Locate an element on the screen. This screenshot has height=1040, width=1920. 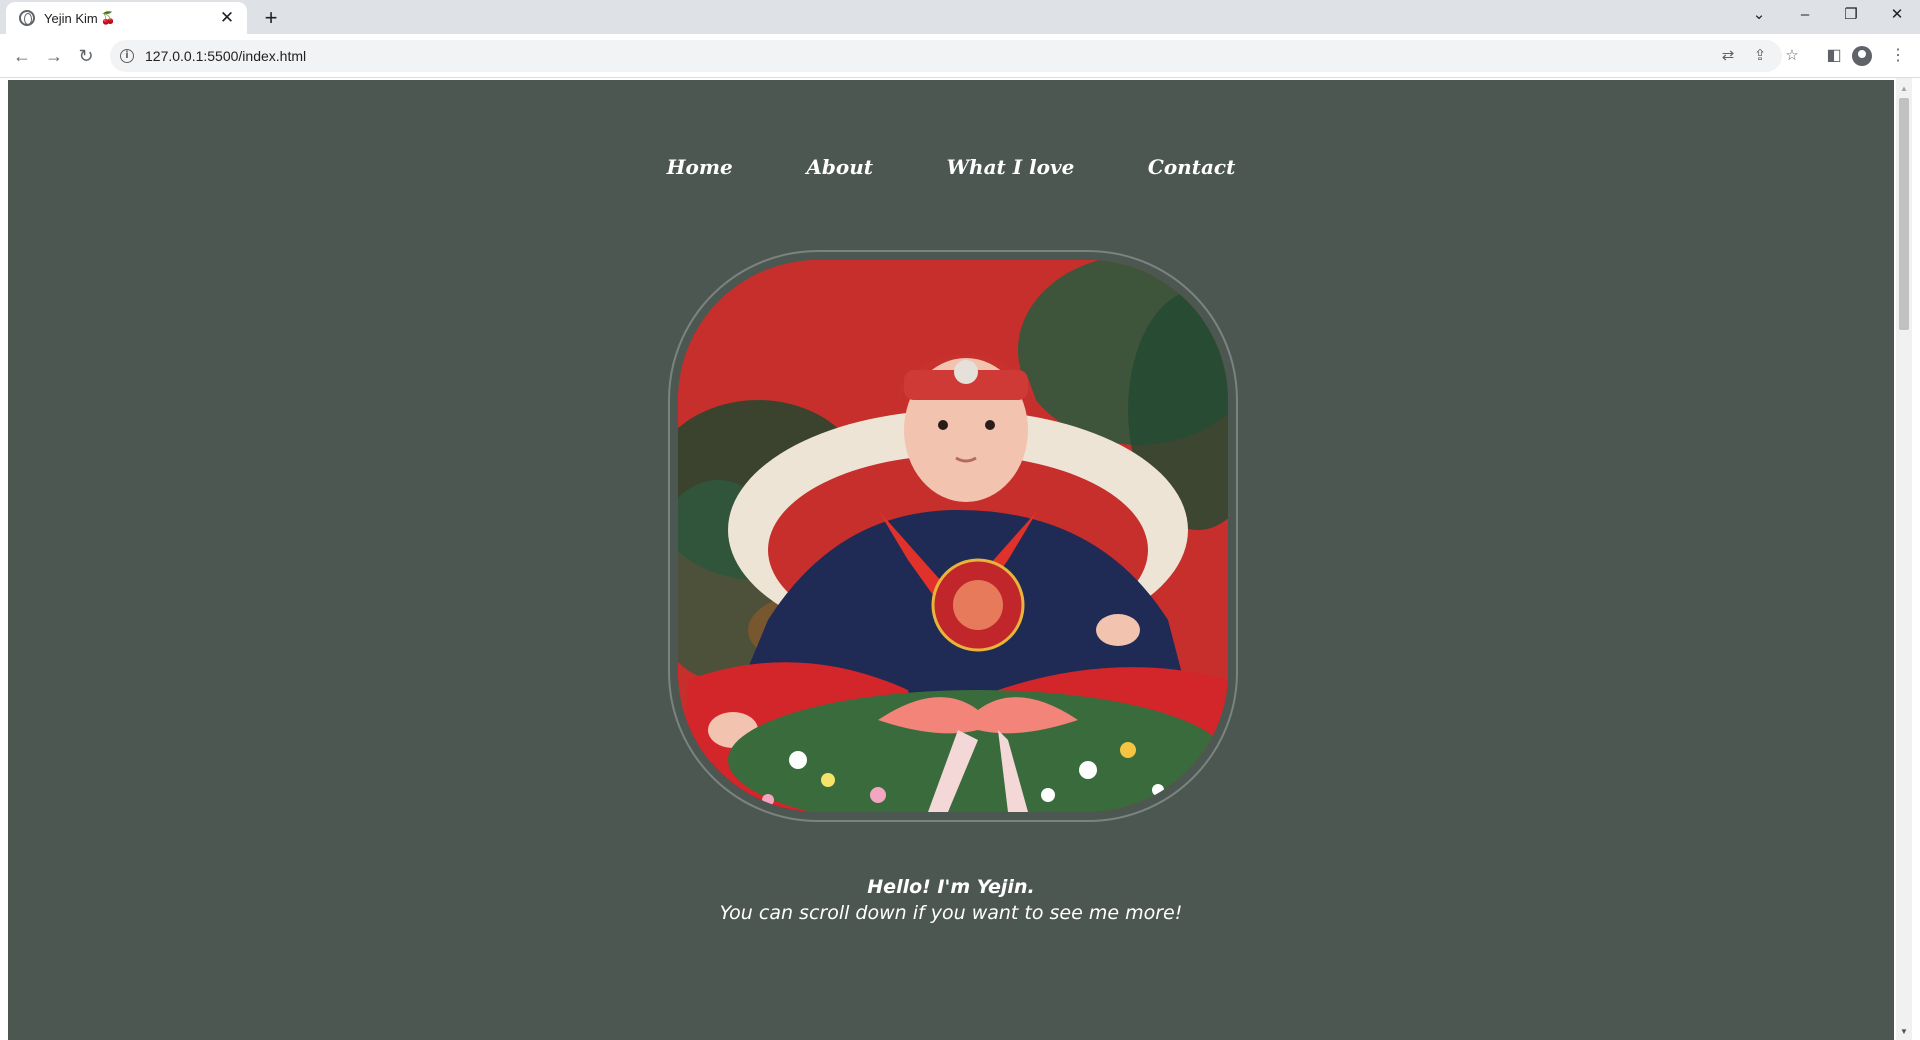
reload-icon: ↻ is located at coordinates (86, 56).